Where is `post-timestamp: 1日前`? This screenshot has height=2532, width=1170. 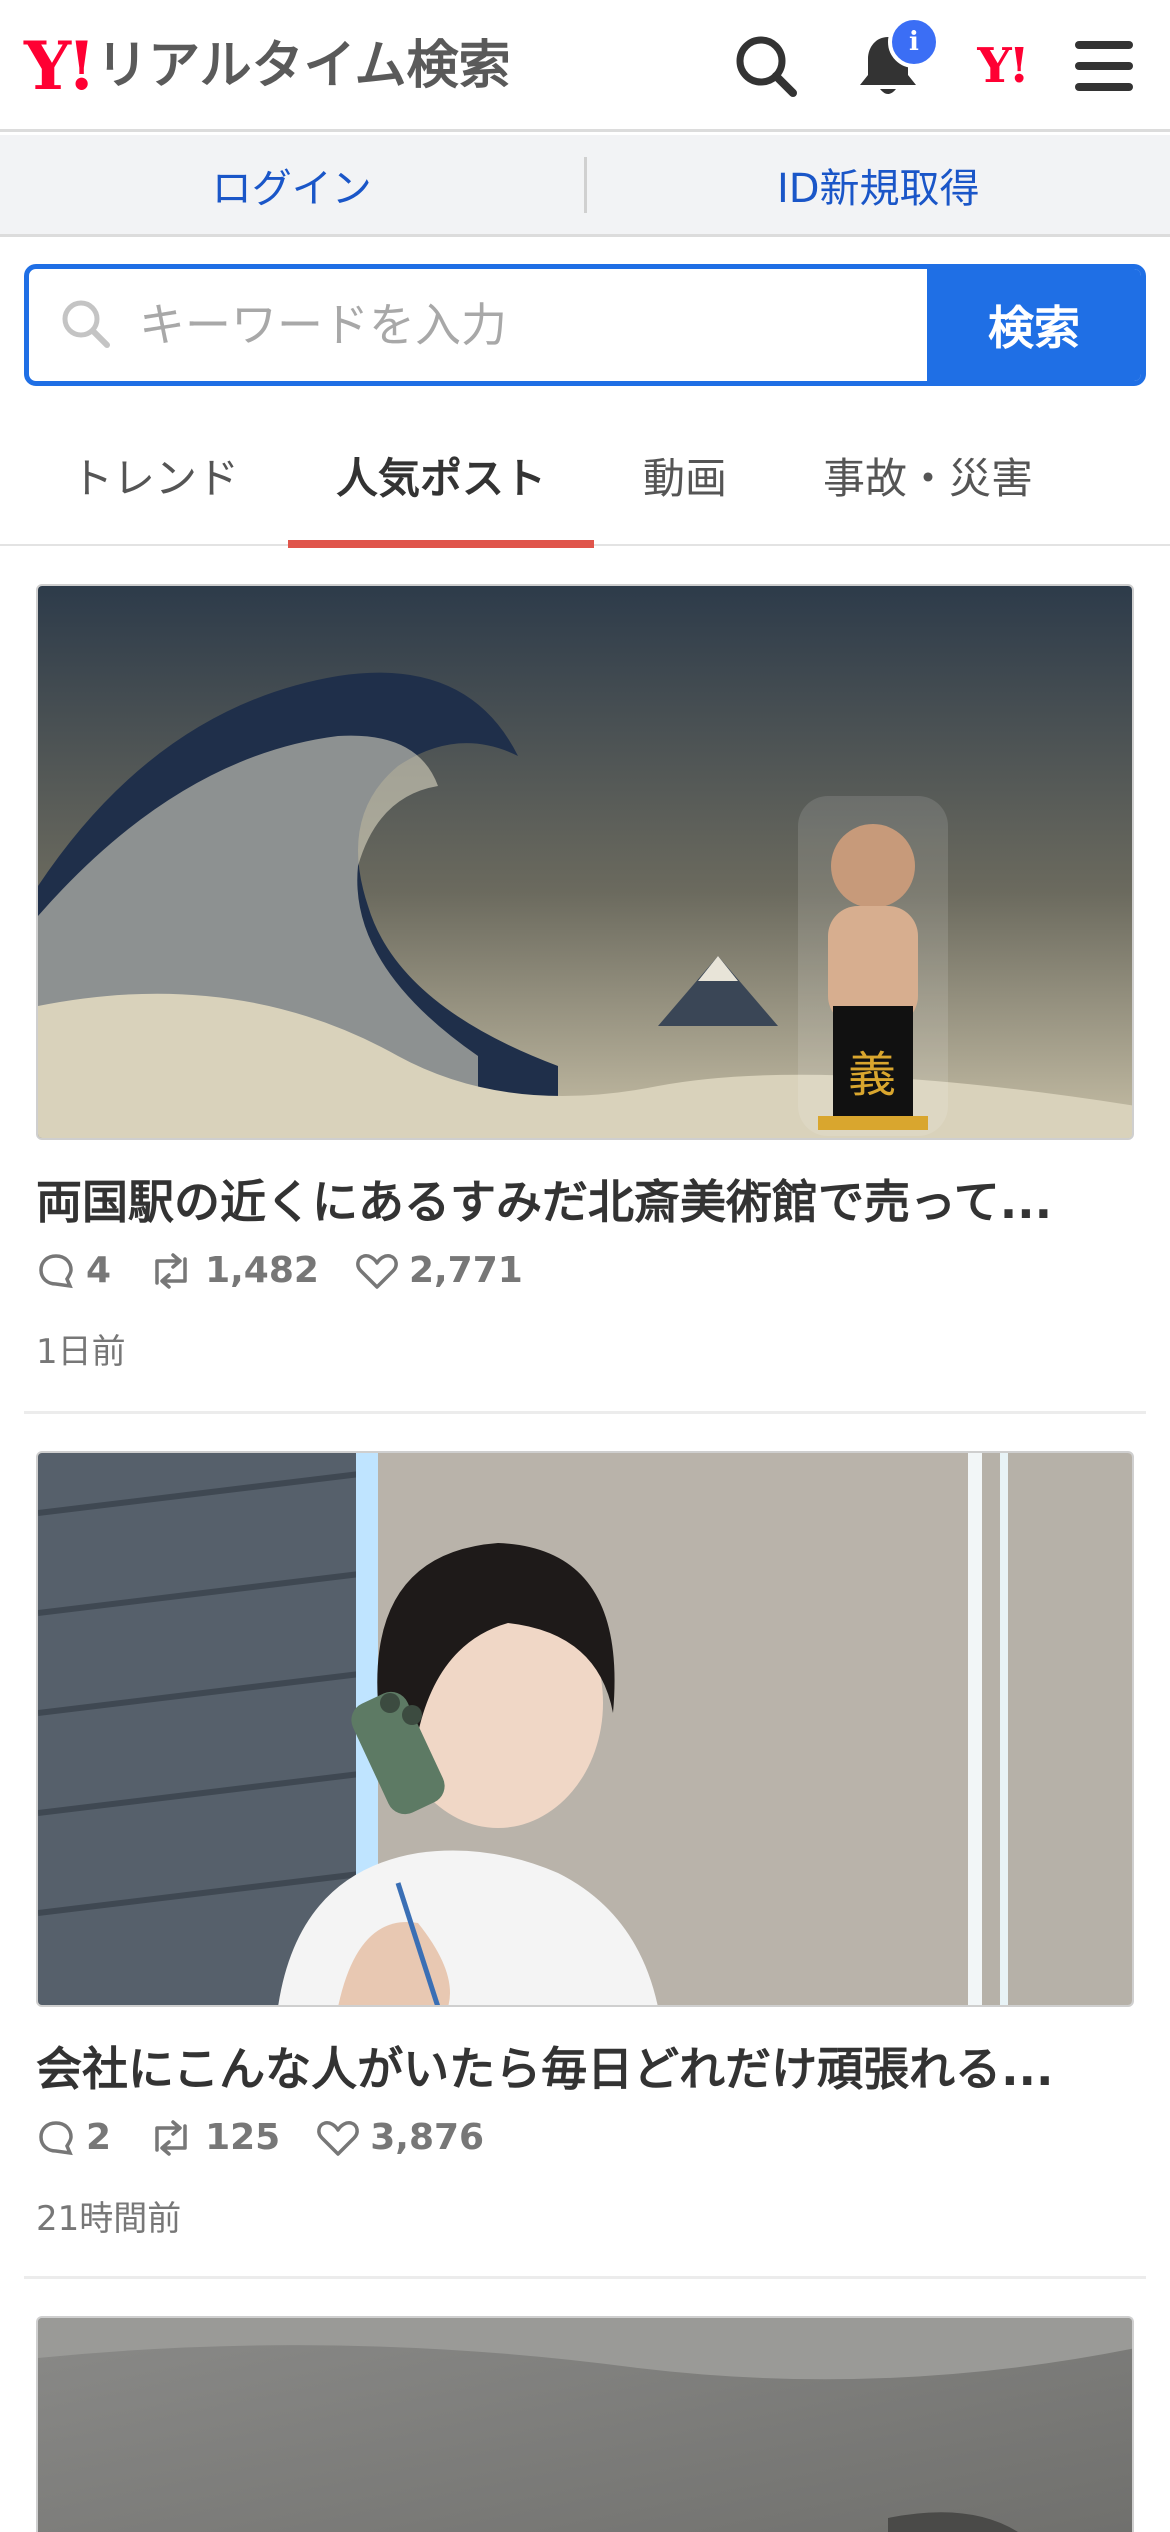
post-timestamp: 1日前 is located at coordinates (81, 1352).